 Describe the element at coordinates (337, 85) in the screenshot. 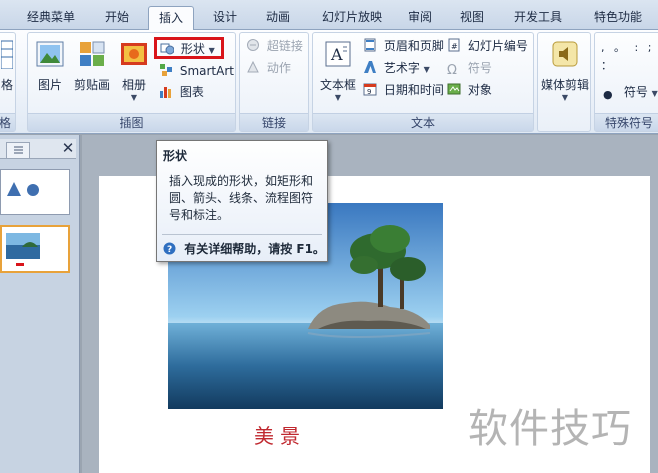

I see `insert-textbox-label: 文本框` at that location.